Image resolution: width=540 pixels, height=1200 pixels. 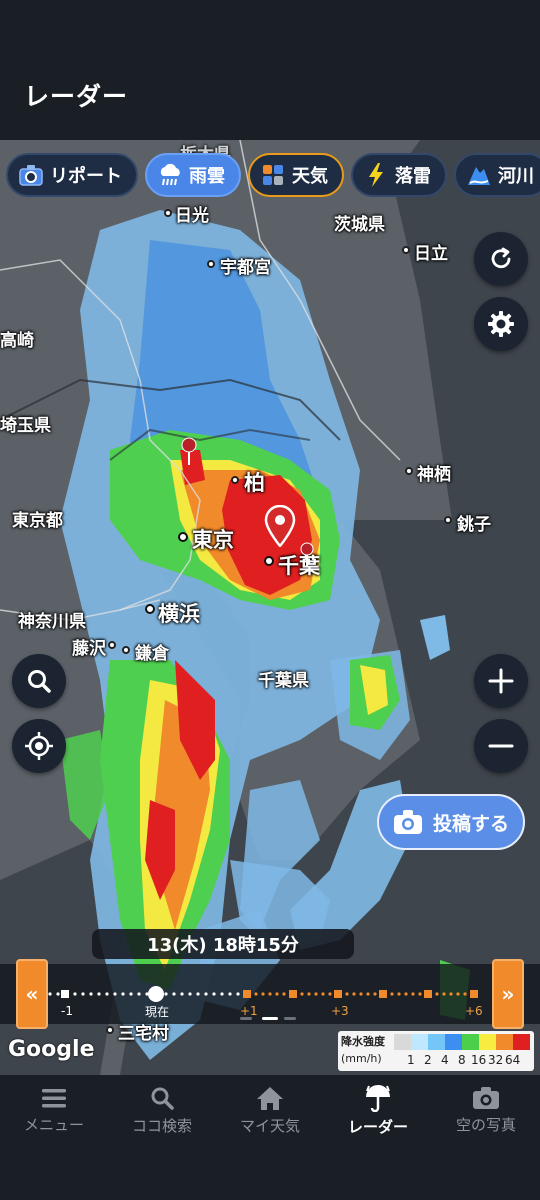 I want to click on nav-sky-photo: 空の写真, so click(x=486, y=1110).